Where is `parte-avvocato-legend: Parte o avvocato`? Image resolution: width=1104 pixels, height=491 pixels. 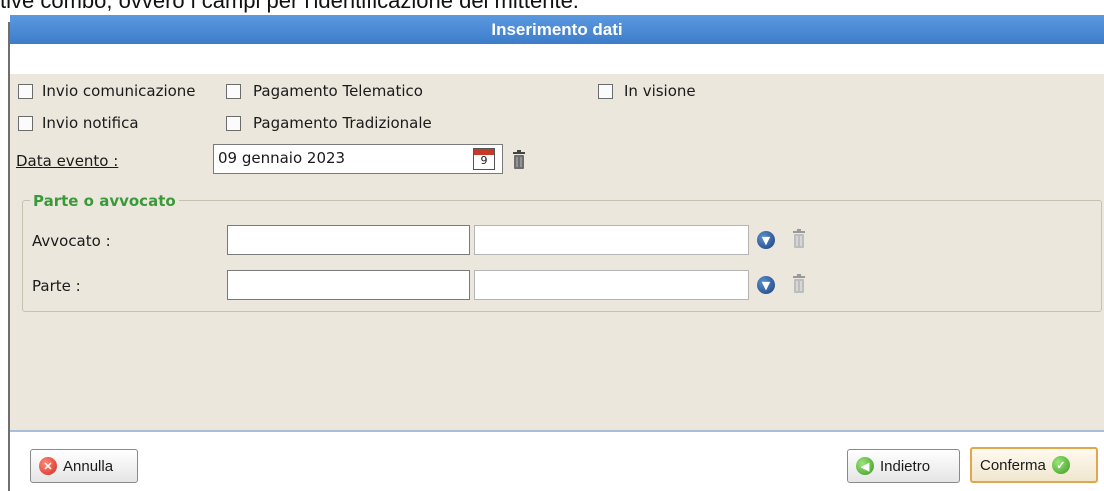 parte-avvocato-legend: Parte o avvocato is located at coordinates (104, 201).